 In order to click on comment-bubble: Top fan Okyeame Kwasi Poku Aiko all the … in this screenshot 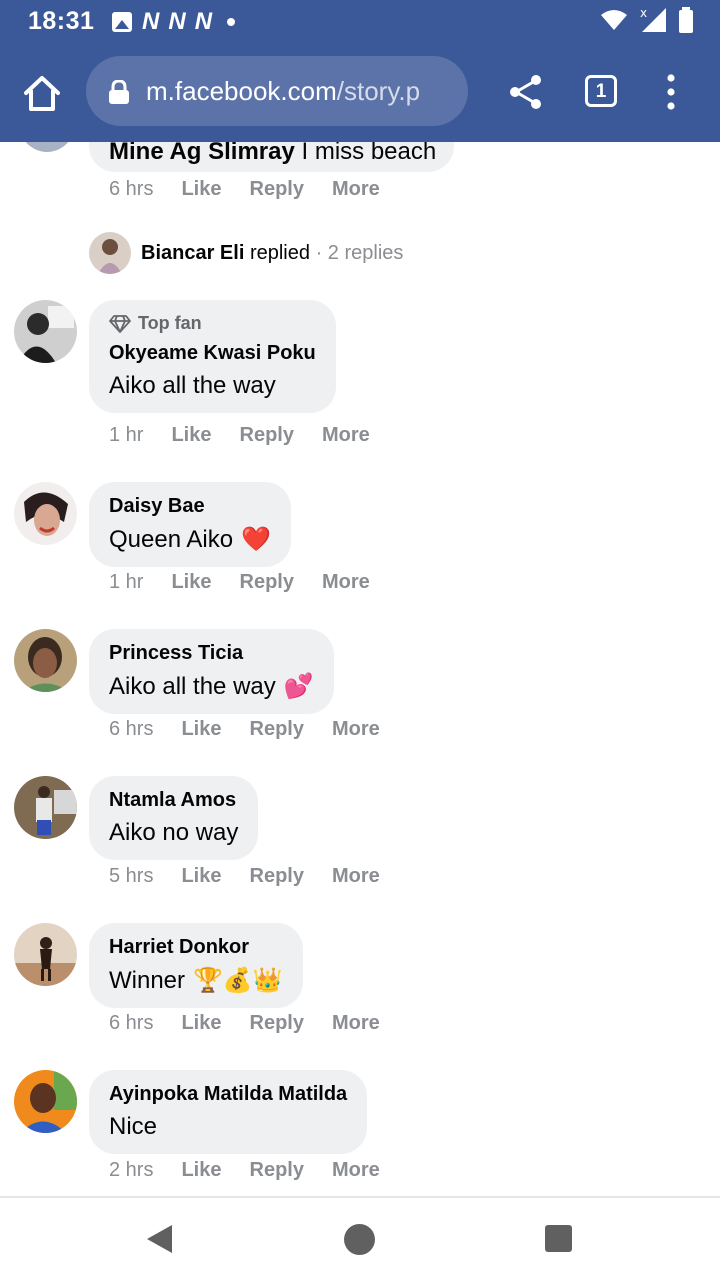, I will do `click(212, 356)`.